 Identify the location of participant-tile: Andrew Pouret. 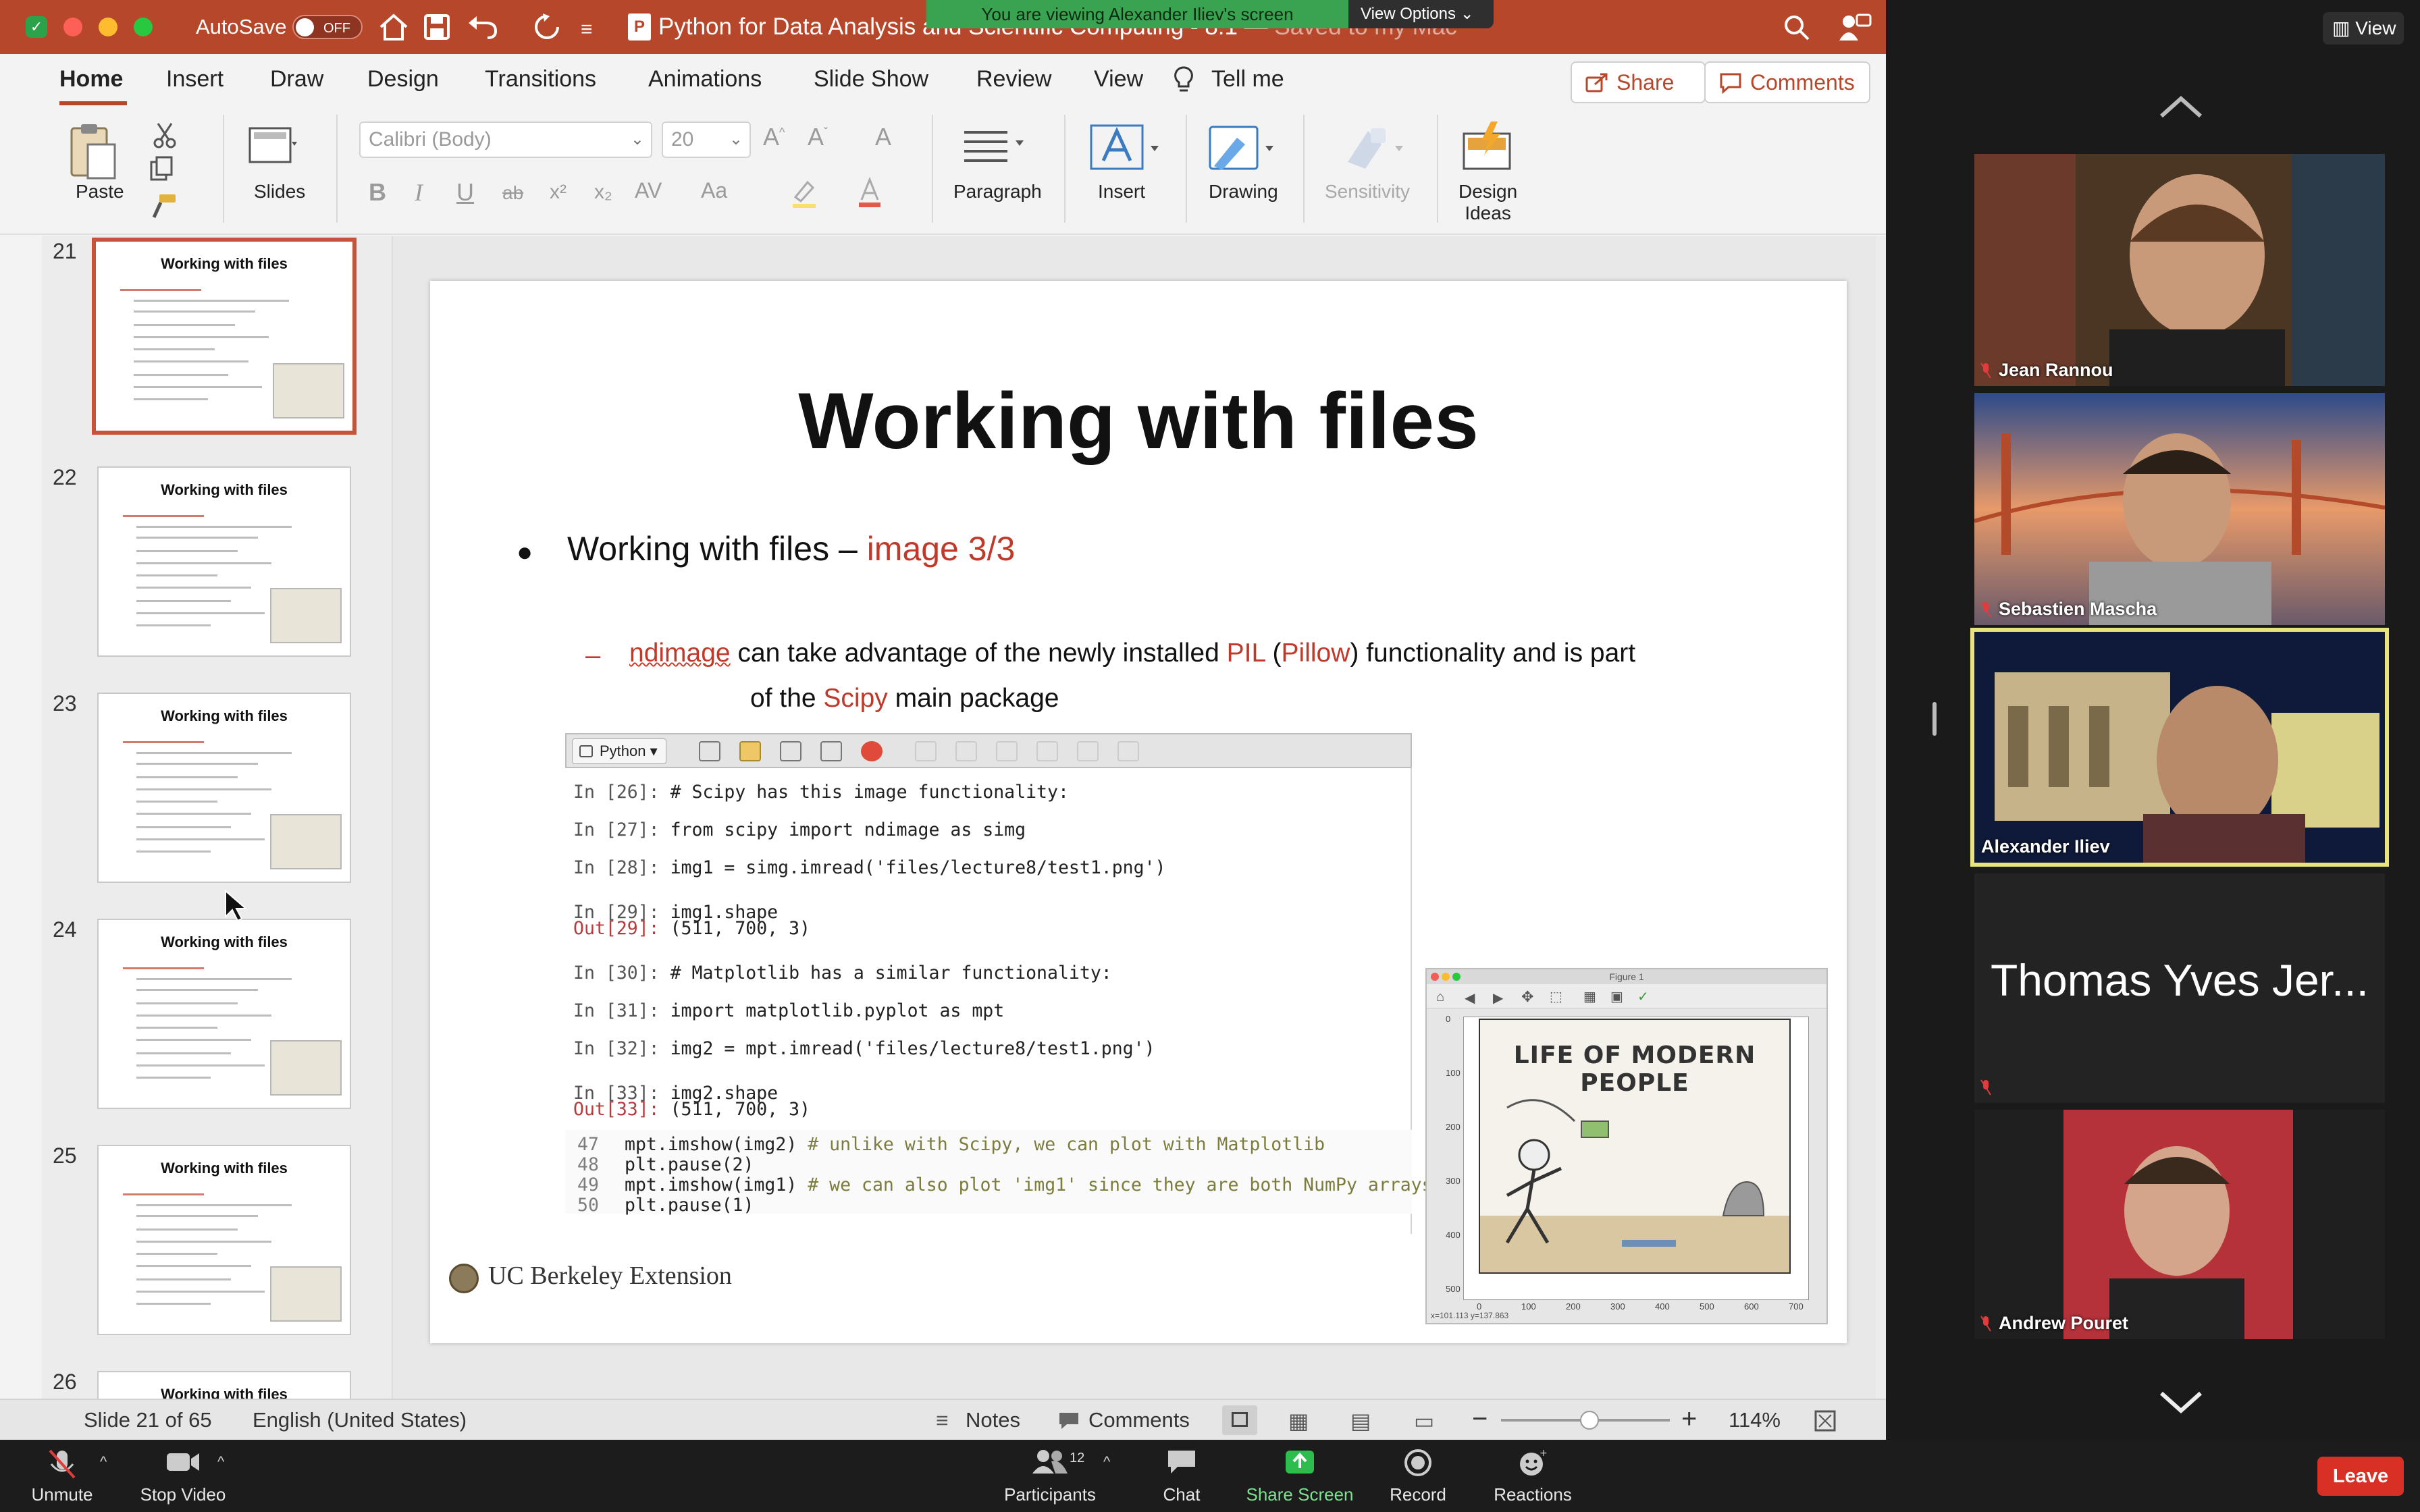
(2179, 1224).